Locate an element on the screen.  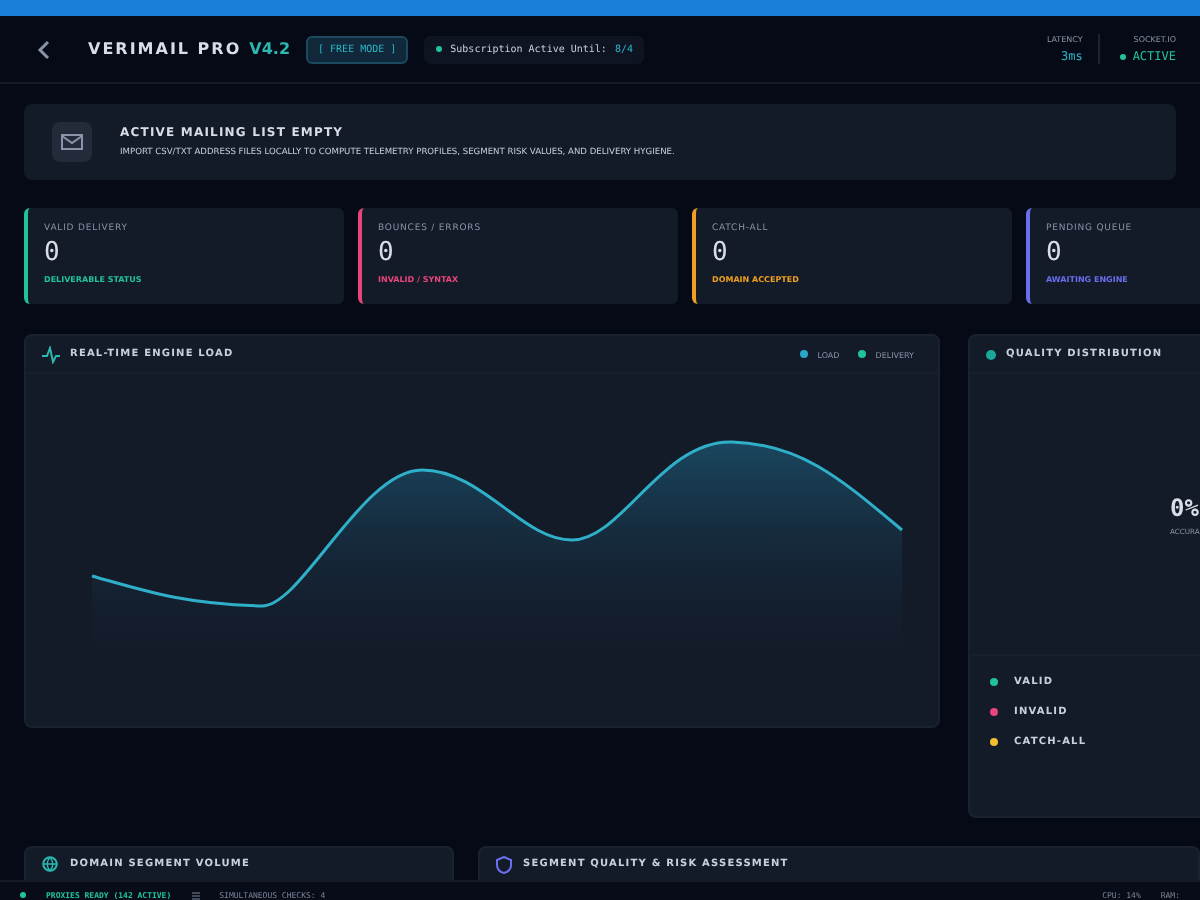
shield-icon is located at coordinates (503, 864).